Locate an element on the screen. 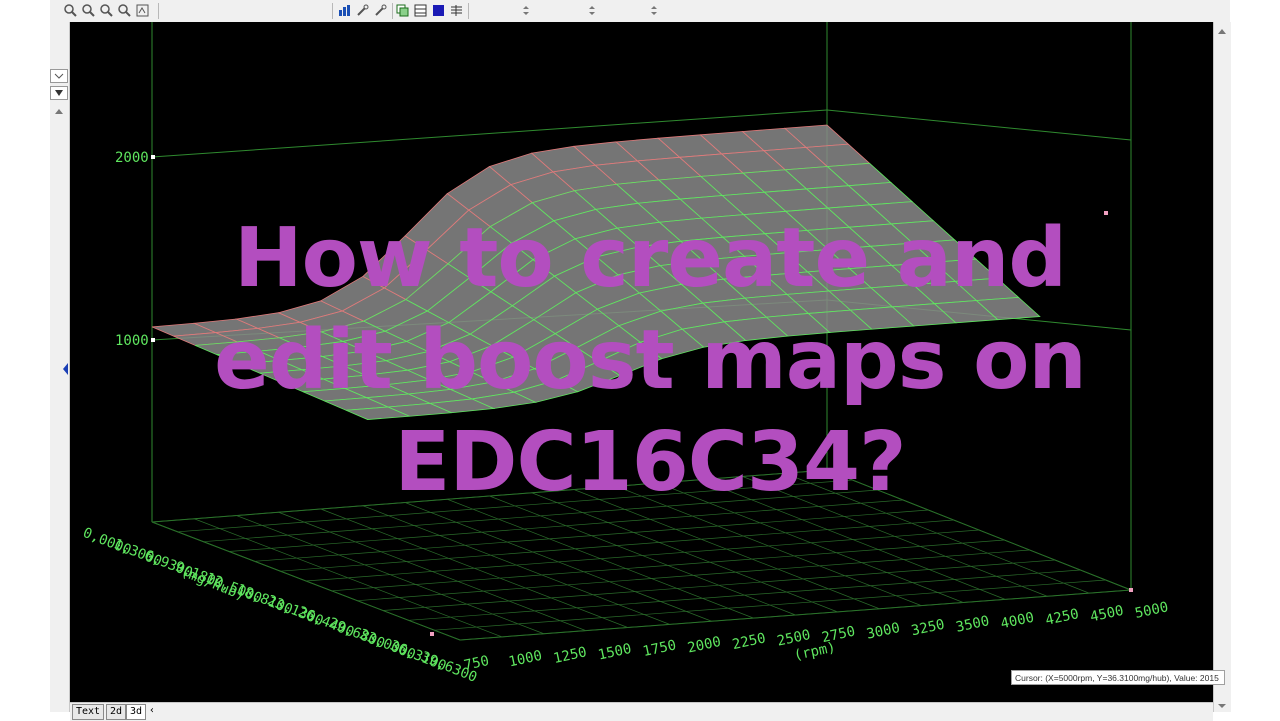 The height and width of the screenshot is (721, 1280). title-line: EDC16C34? is located at coordinates (650, 462).